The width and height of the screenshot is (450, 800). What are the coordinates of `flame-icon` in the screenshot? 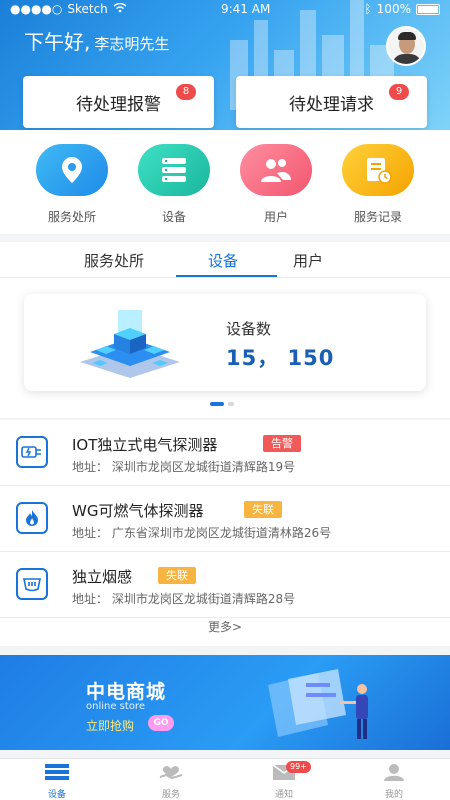 It's located at (32, 518).